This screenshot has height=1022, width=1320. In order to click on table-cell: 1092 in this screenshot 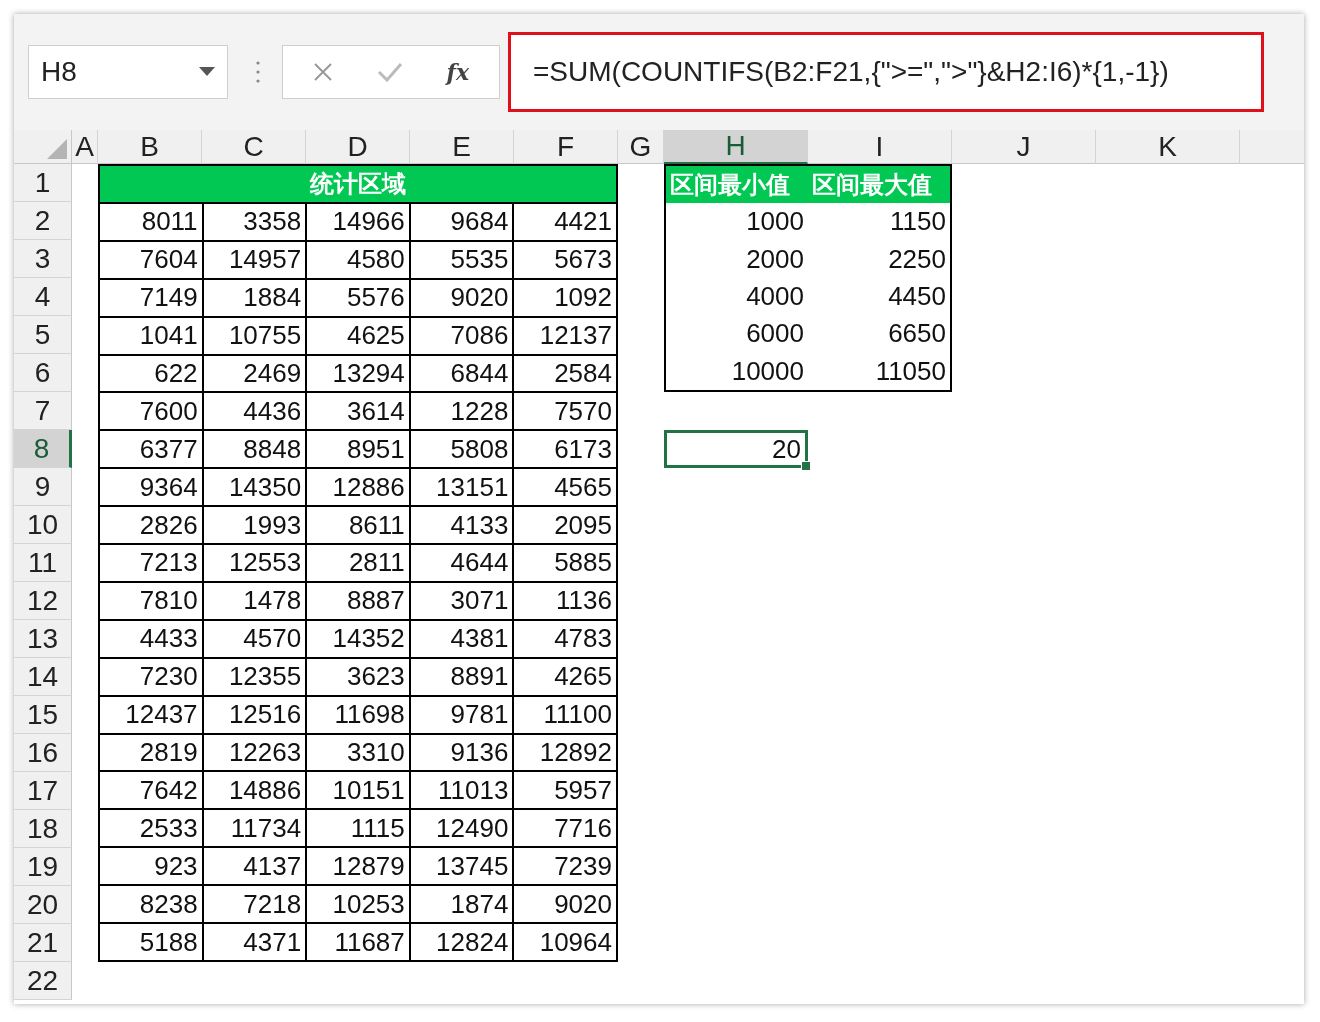, I will do `click(565, 297)`.